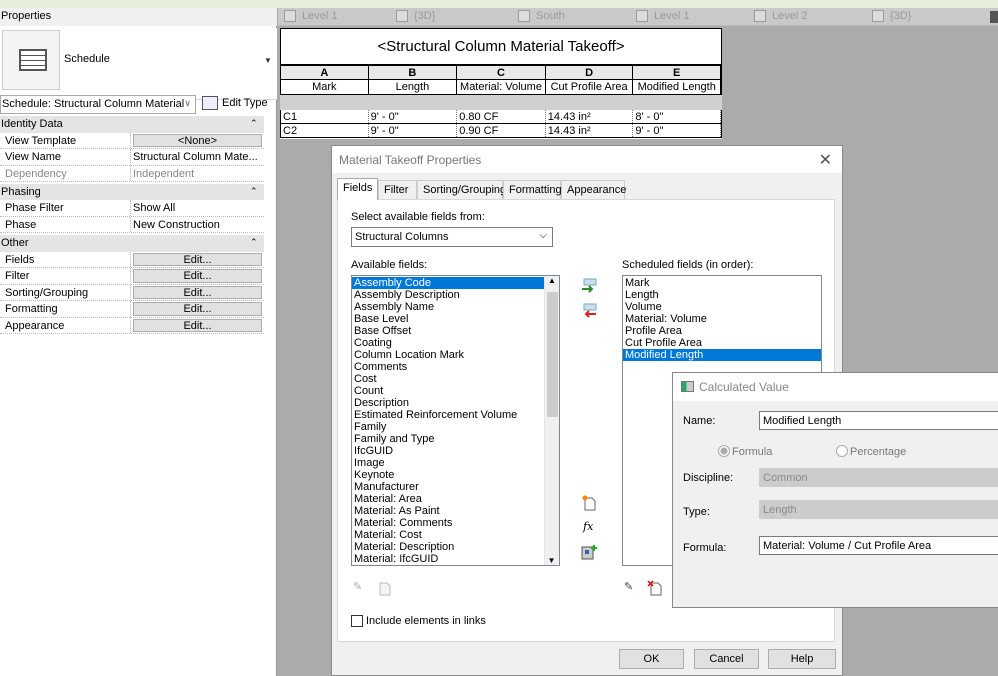  I want to click on view-tab: Level 2, so click(780, 16).